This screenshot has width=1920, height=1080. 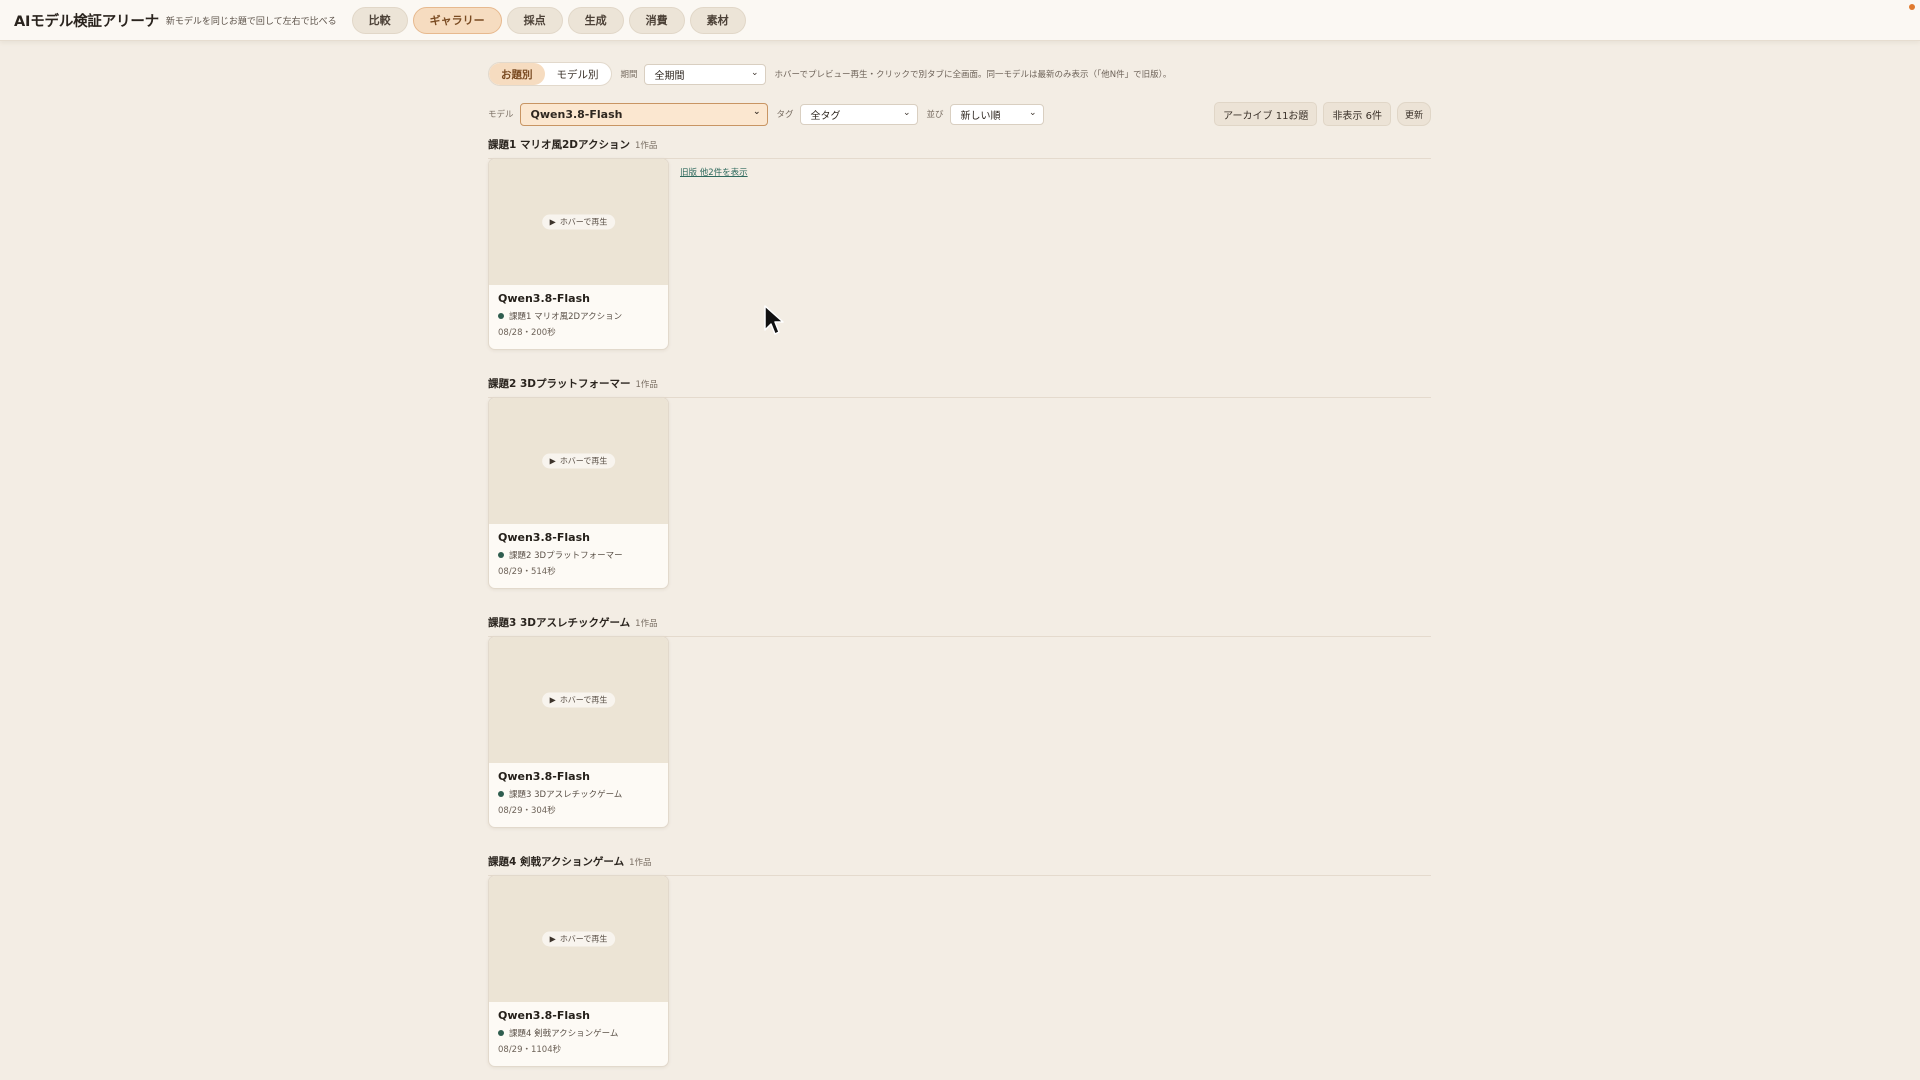 What do you see at coordinates (534, 20) in the screenshot?
I see `nav-scoring: 採点` at bounding box center [534, 20].